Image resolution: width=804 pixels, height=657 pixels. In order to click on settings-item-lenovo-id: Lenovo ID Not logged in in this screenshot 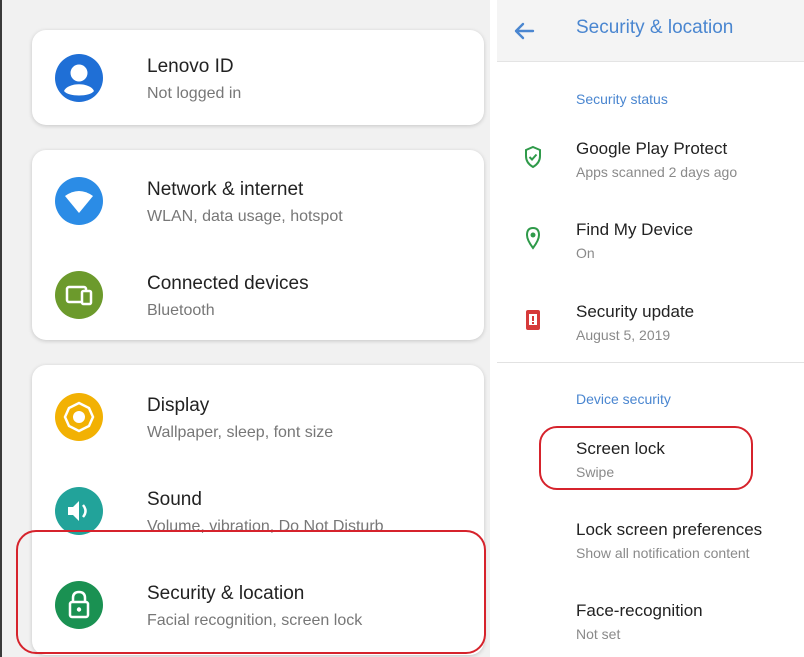, I will do `click(258, 78)`.